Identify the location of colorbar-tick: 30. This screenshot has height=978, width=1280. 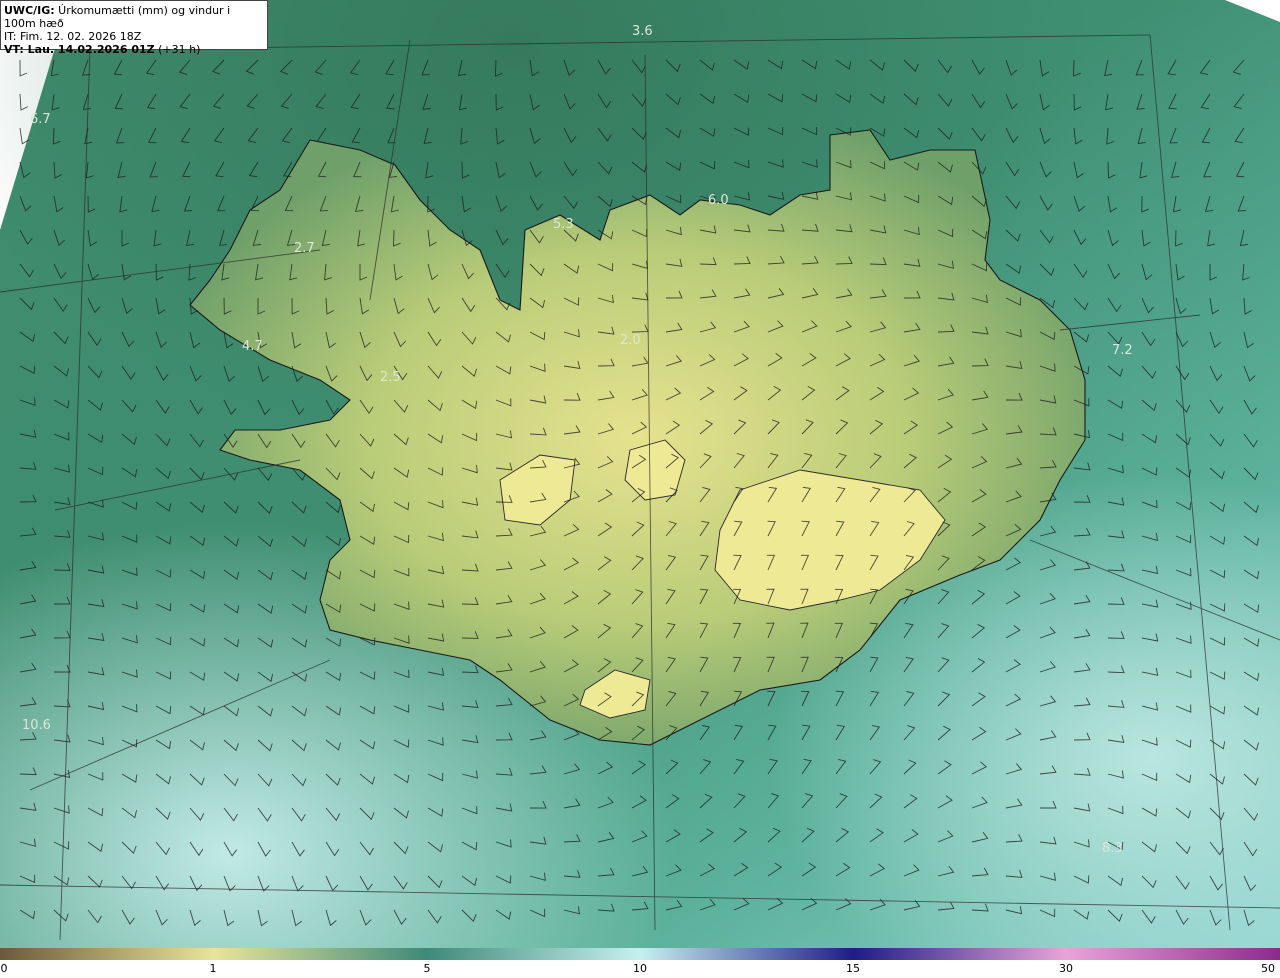
(1066, 968).